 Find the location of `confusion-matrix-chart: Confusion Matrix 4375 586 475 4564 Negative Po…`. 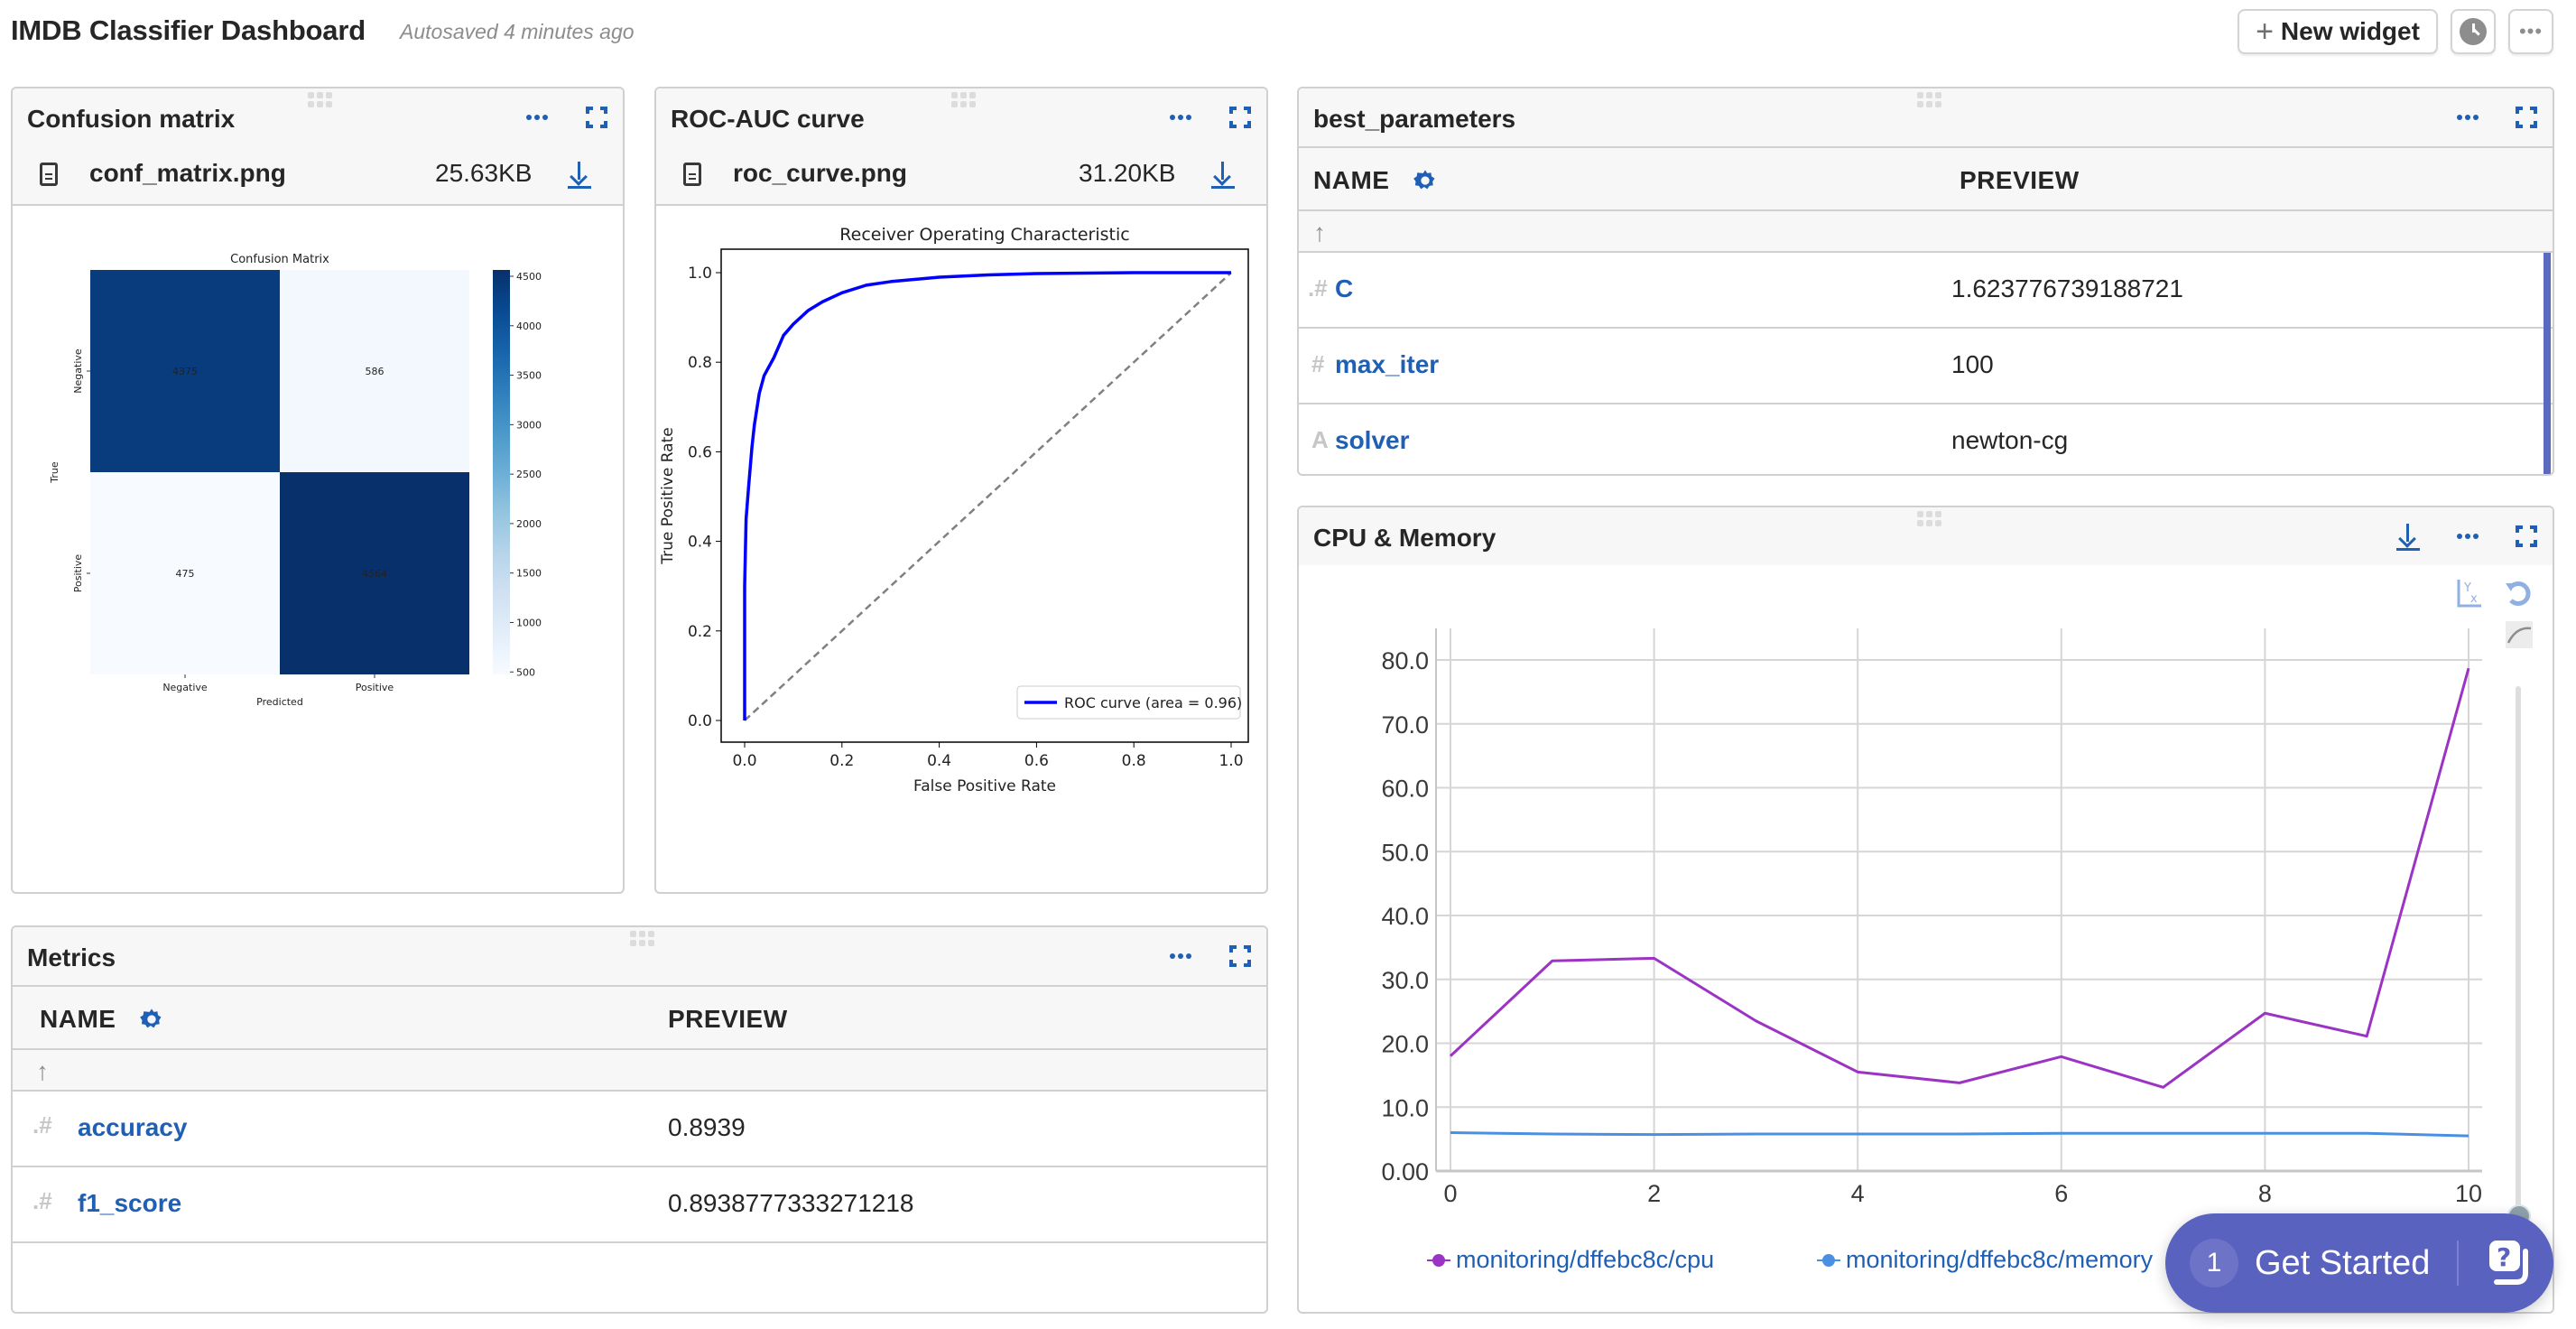

confusion-matrix-chart: Confusion Matrix 4375 586 475 4564 Negative Po… is located at coordinates (295, 480).